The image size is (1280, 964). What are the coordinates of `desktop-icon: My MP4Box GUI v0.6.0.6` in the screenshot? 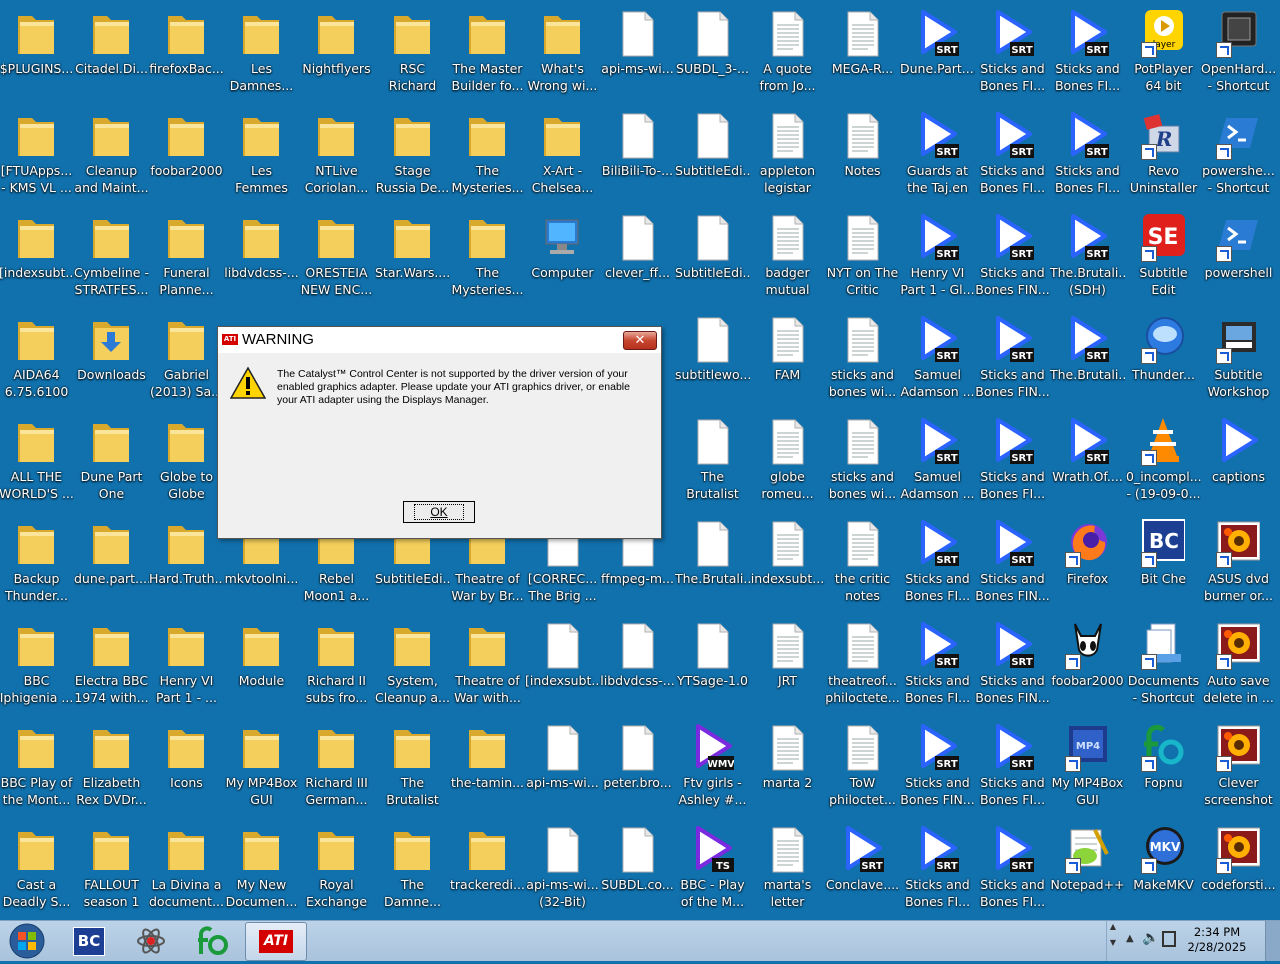 It's located at (261, 767).